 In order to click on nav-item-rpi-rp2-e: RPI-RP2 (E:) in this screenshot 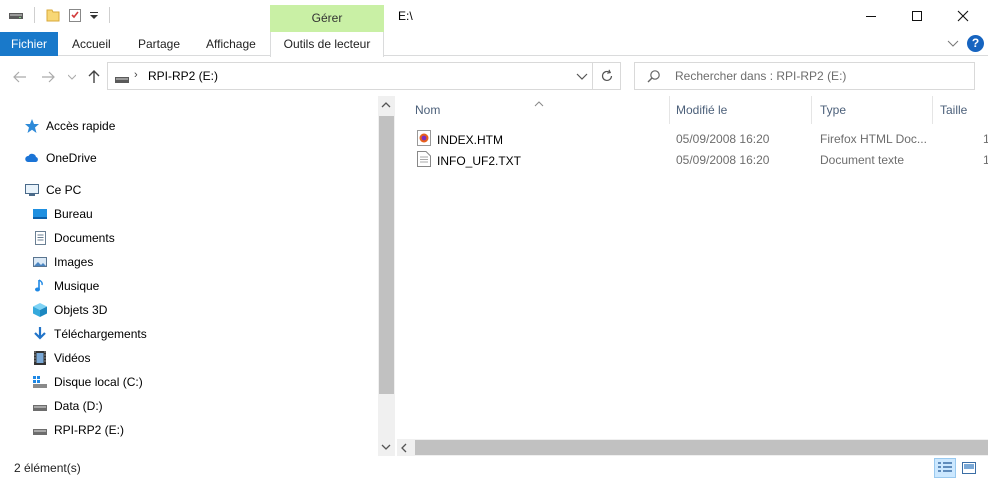, I will do `click(78, 430)`.